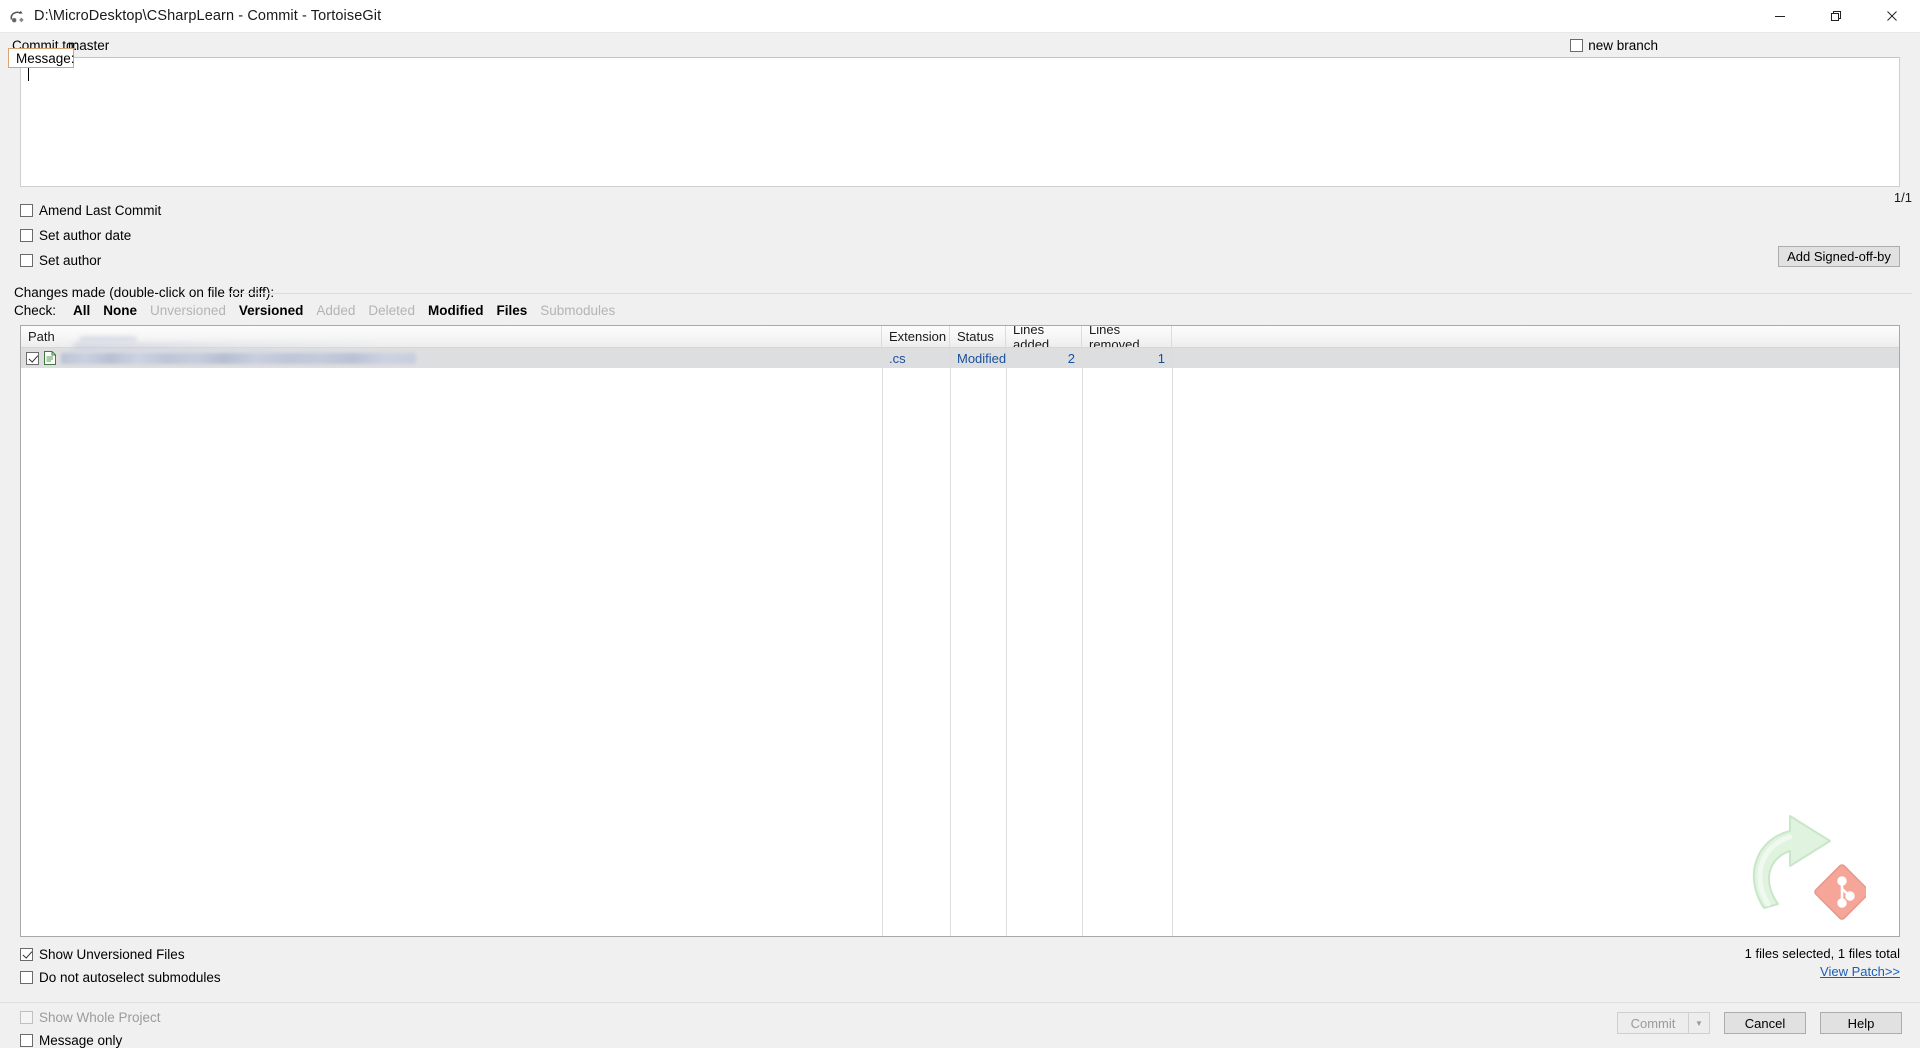 This screenshot has height=1048, width=1920. What do you see at coordinates (978, 336) in the screenshot?
I see `column-header-status: Status` at bounding box center [978, 336].